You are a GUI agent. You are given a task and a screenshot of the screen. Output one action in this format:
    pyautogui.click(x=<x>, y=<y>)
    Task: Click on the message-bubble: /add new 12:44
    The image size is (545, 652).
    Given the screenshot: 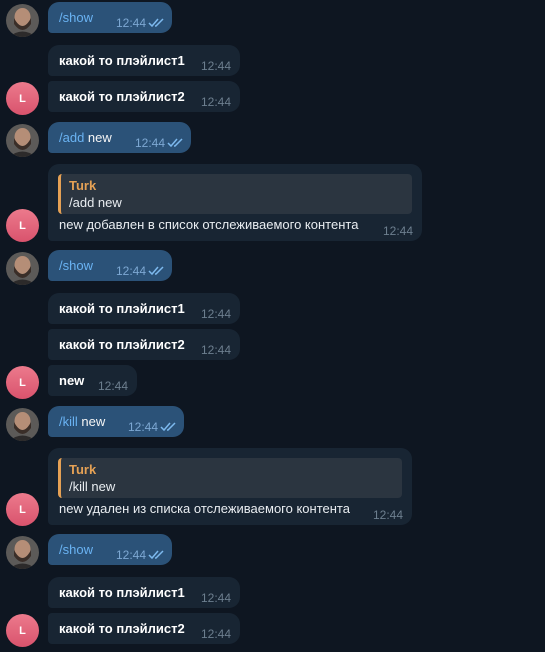 What is the action you would take?
    pyautogui.click(x=119, y=137)
    